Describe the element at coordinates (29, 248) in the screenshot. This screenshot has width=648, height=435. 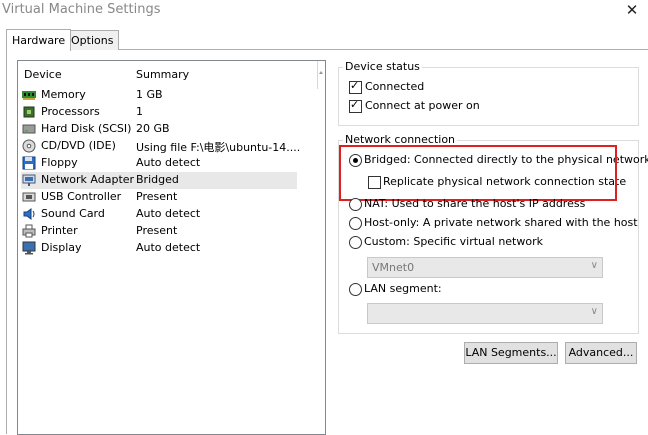
I see `display-icon` at that location.